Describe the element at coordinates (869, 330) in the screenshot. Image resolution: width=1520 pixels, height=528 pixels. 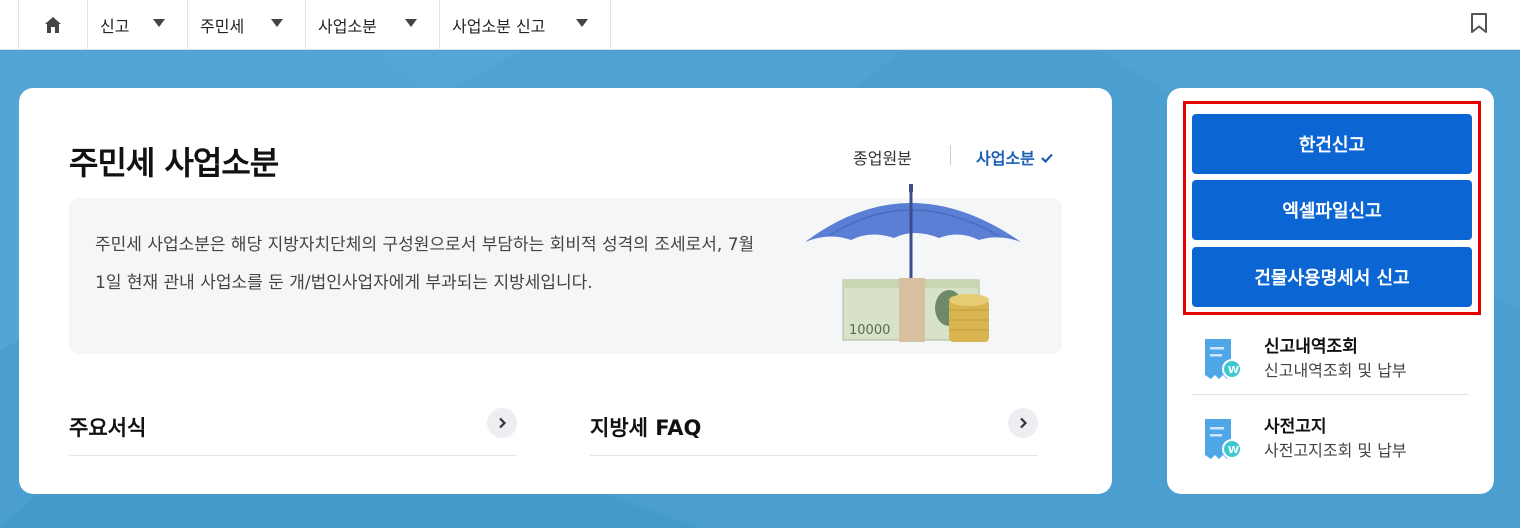
I see `banknote-value: 10000` at that location.